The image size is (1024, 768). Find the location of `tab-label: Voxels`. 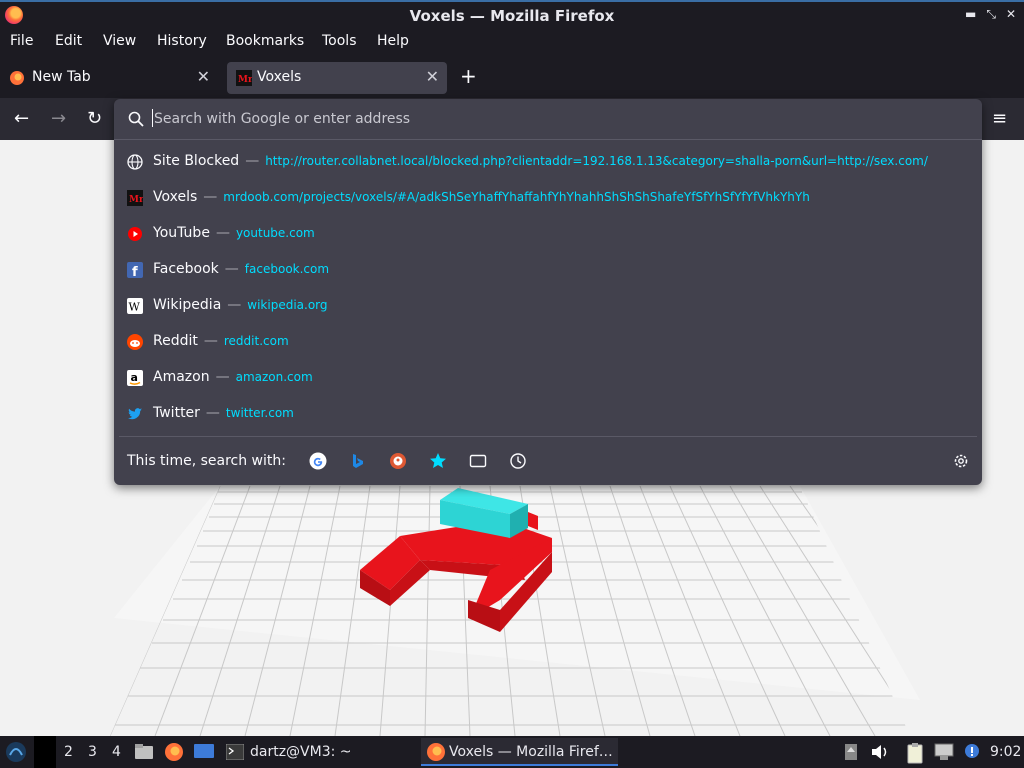

tab-label: Voxels is located at coordinates (279, 77).